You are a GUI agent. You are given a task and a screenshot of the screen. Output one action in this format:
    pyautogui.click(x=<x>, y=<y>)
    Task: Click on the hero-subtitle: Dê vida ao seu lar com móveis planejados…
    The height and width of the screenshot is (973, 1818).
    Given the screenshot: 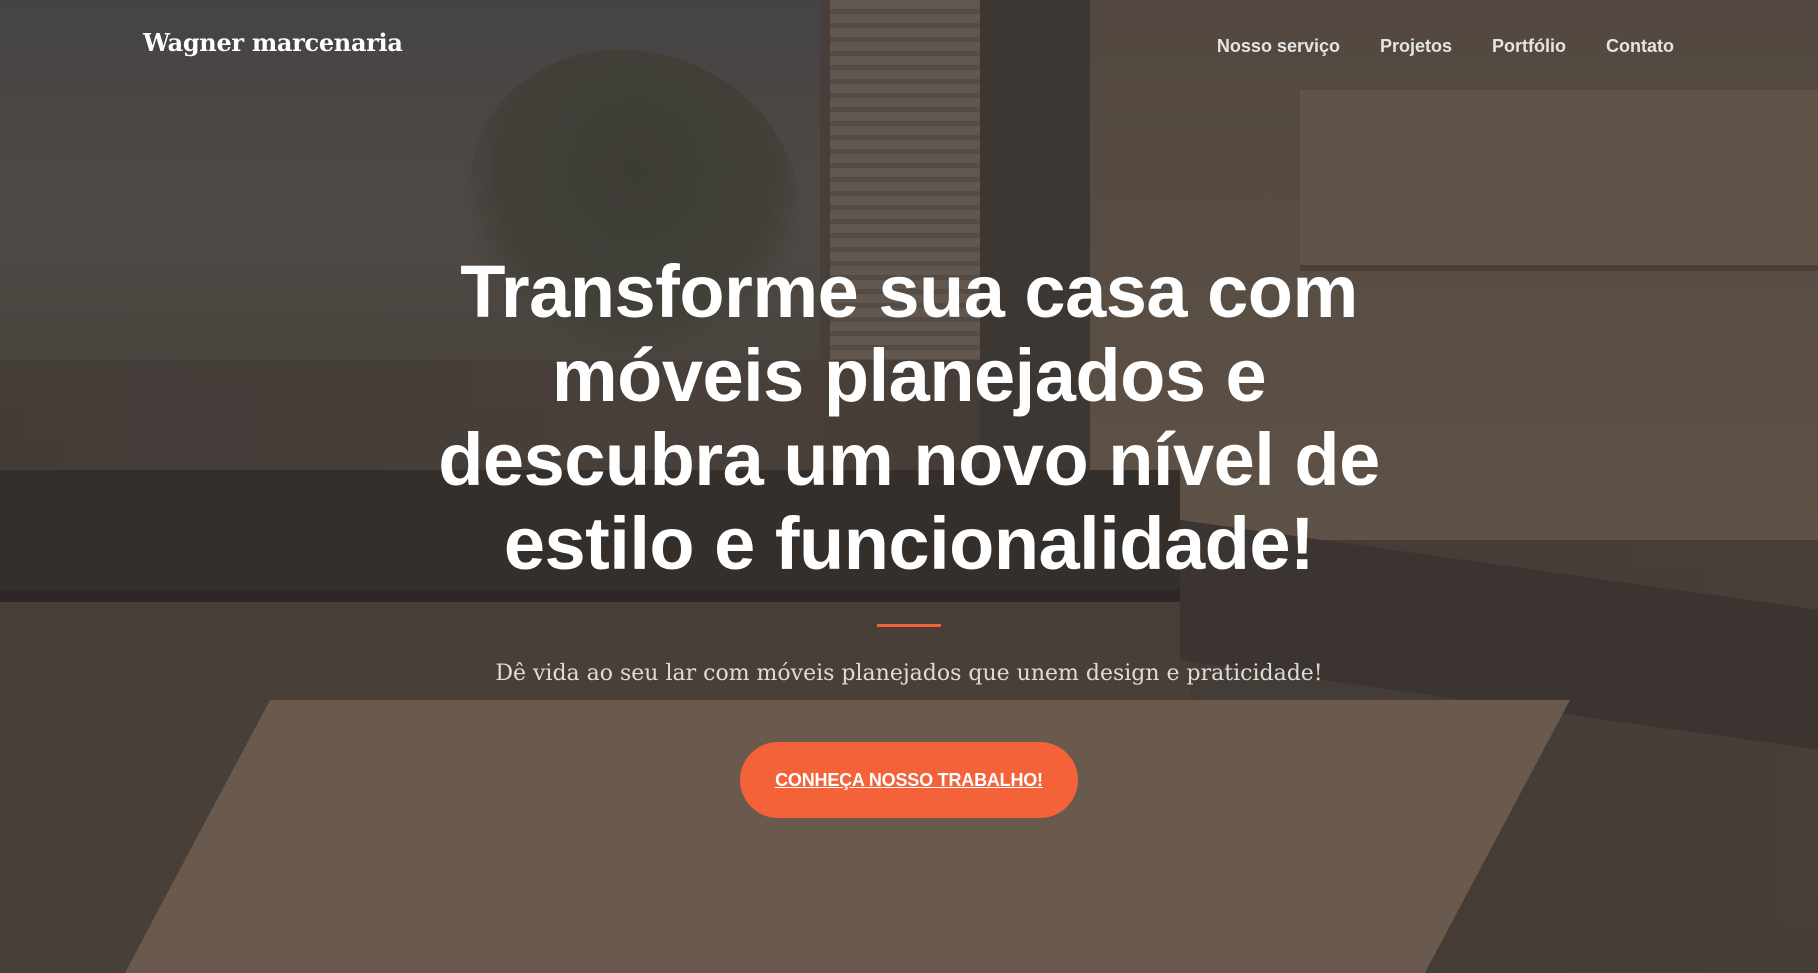 What is the action you would take?
    pyautogui.click(x=909, y=673)
    